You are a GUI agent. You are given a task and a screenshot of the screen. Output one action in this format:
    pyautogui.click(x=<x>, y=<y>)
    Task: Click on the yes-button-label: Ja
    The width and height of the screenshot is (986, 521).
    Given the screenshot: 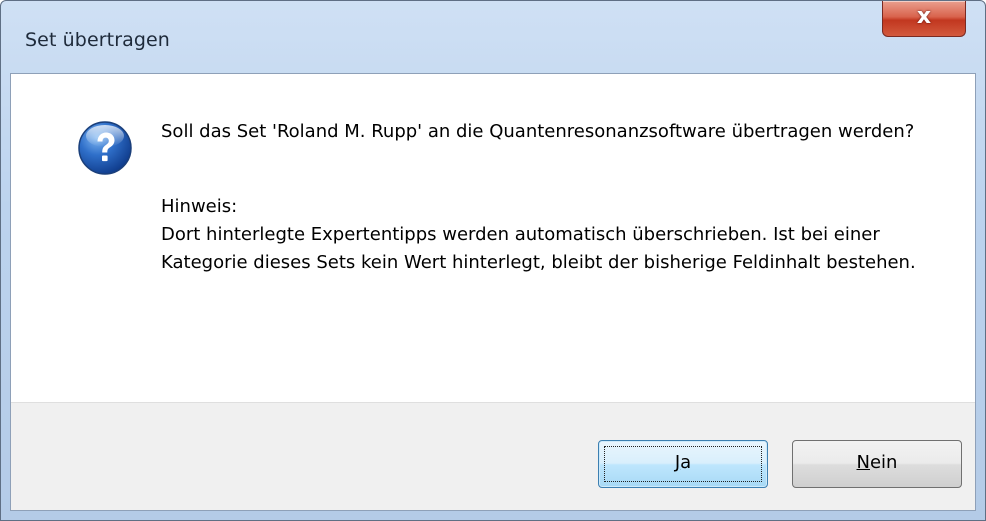 What is the action you would take?
    pyautogui.click(x=683, y=462)
    